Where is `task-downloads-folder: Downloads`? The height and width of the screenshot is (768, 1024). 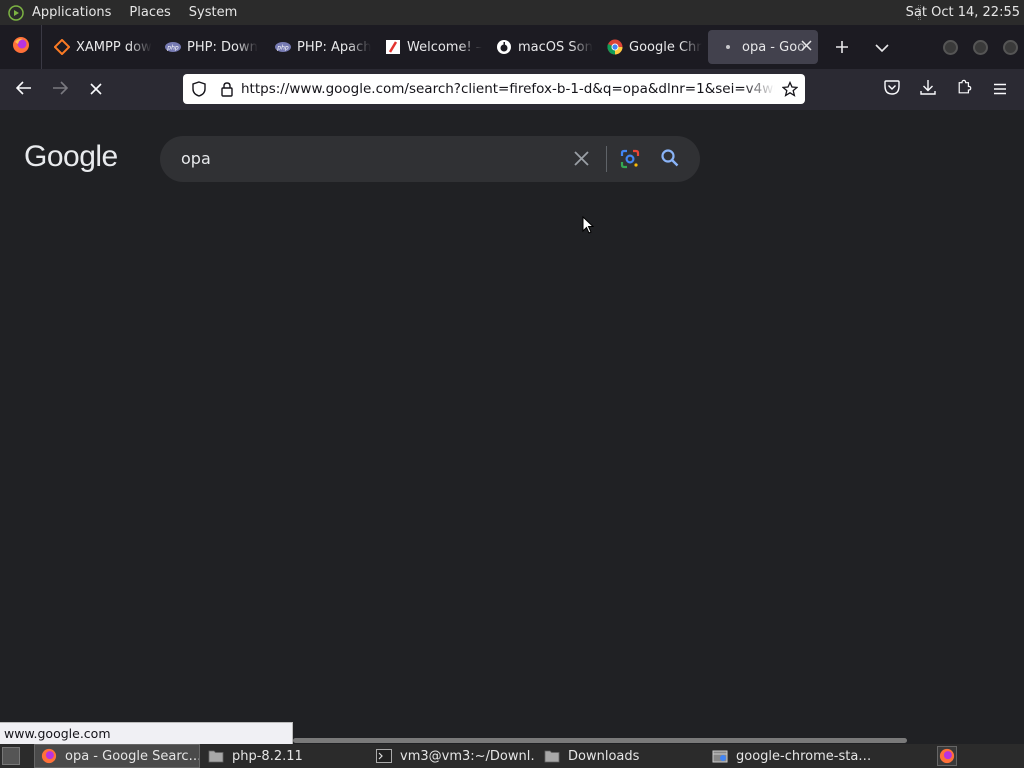
task-downloads-folder: Downloads is located at coordinates (621, 756).